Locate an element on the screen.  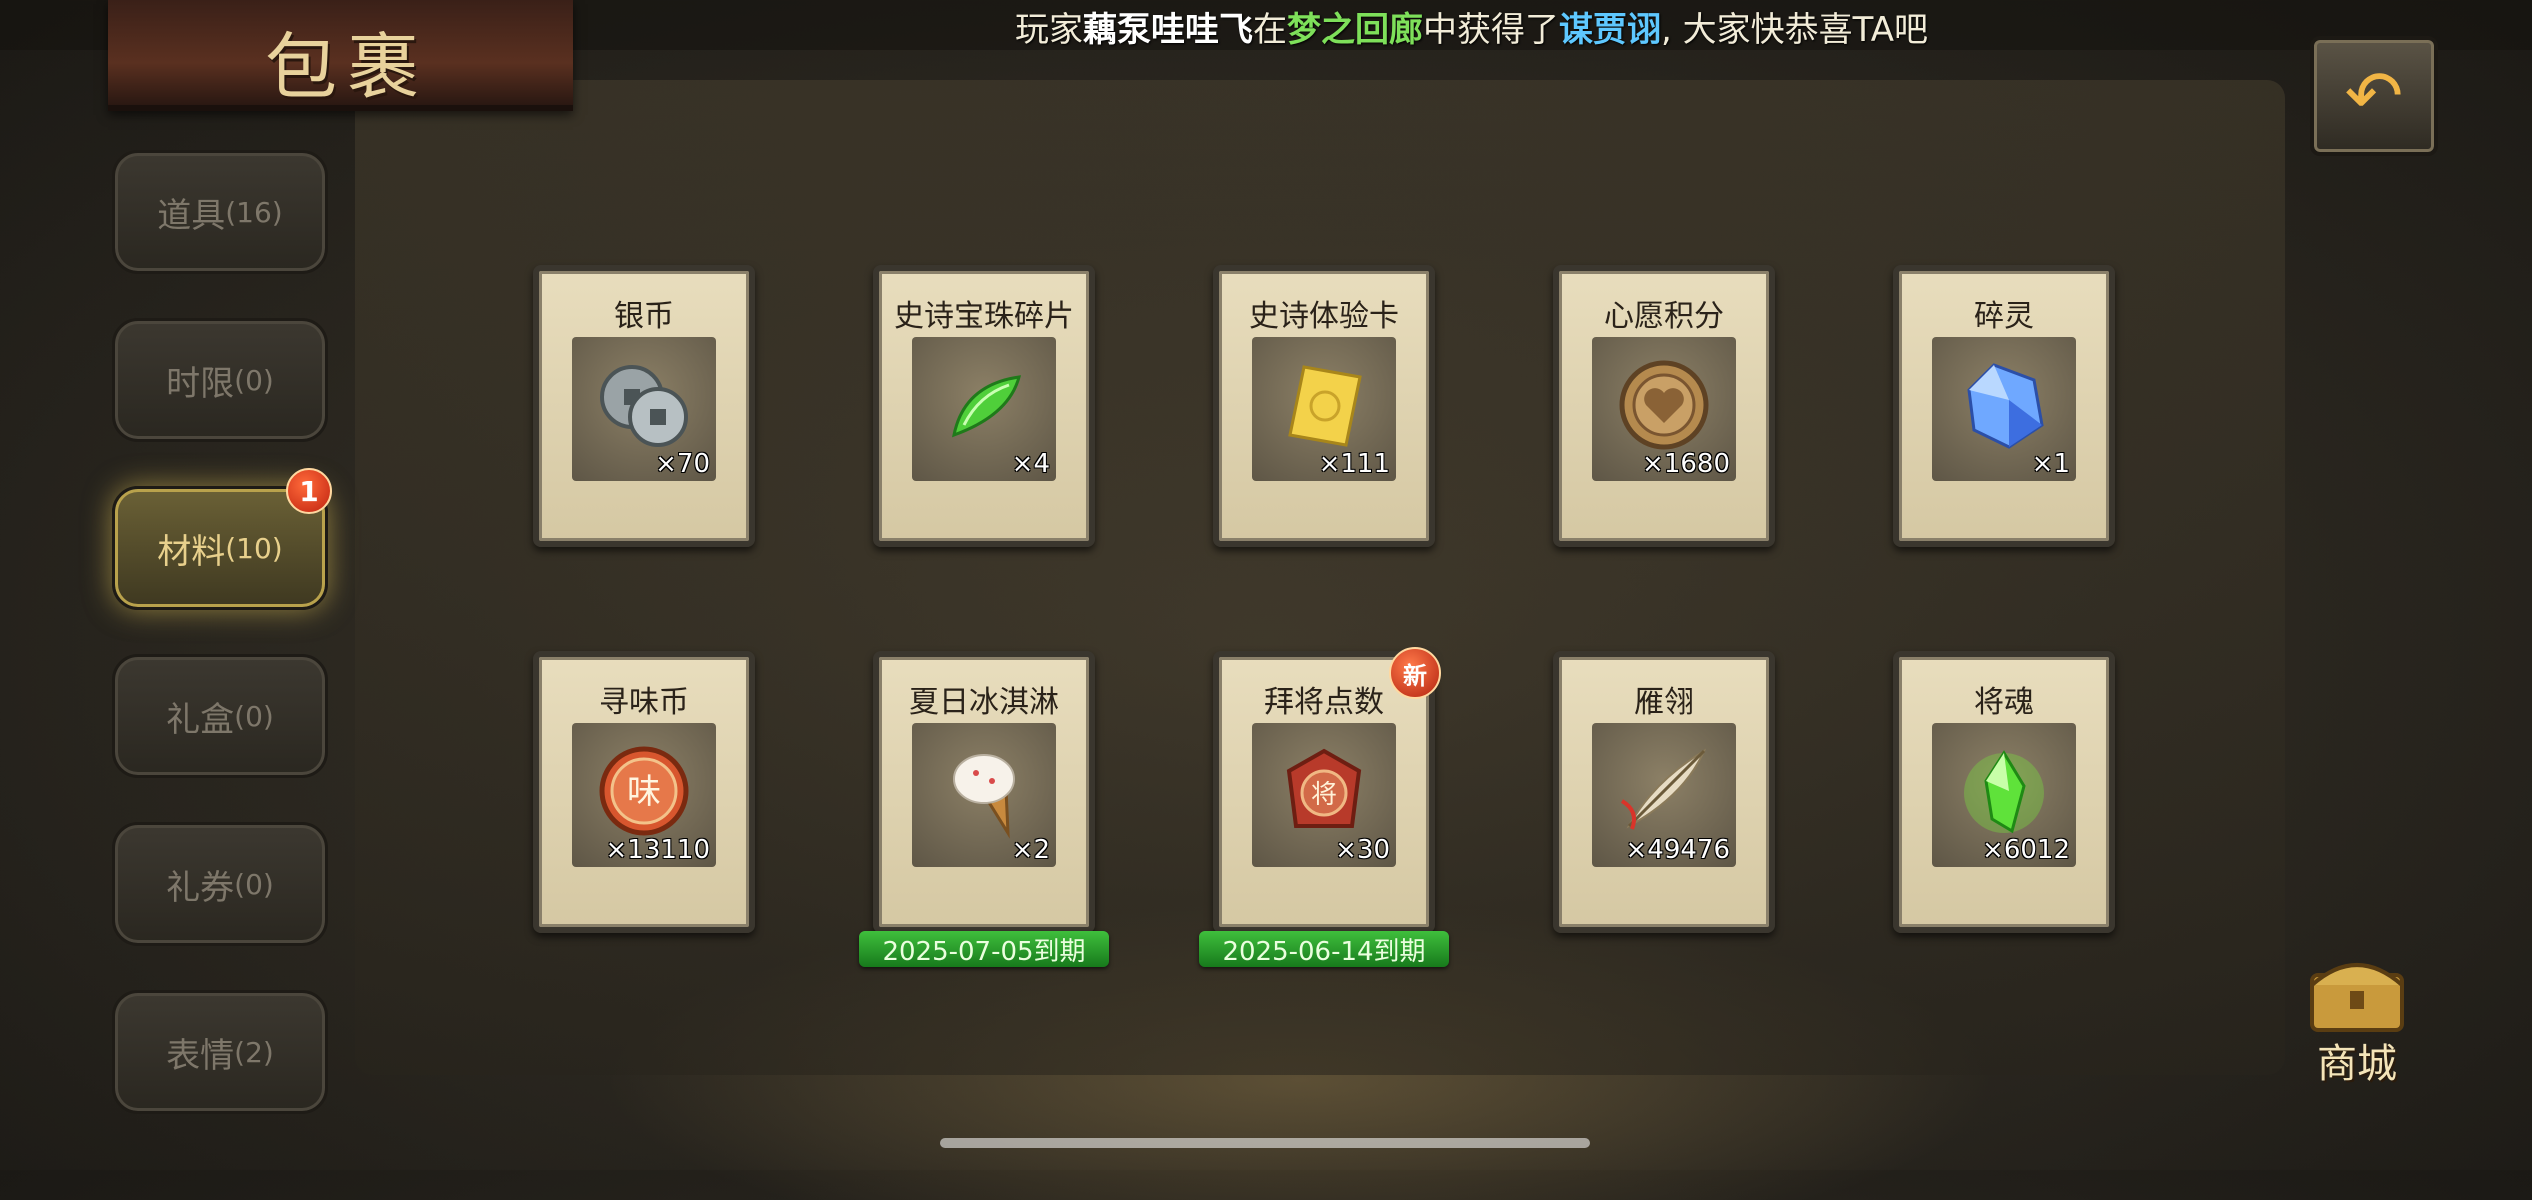
tab-gift-box: 礼盒 (0) is located at coordinates (220, 716).